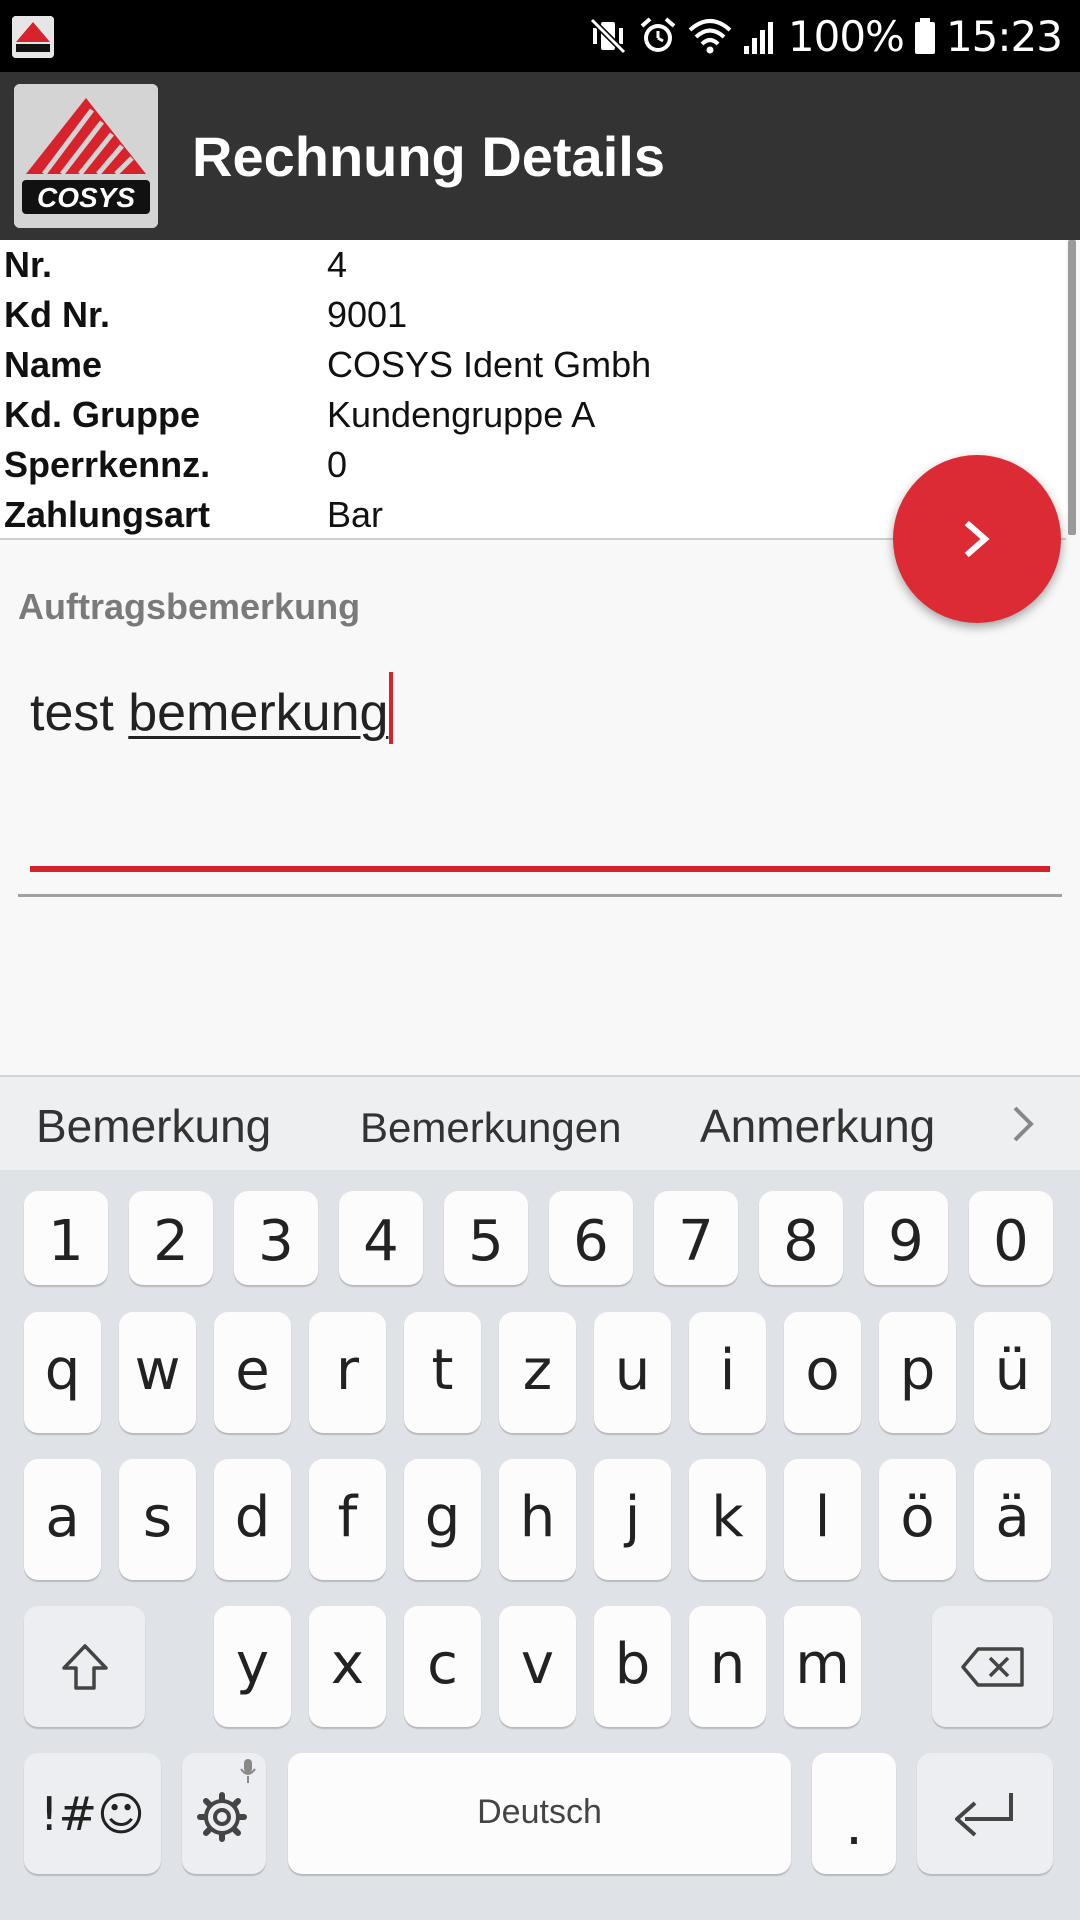  I want to click on detail-label: Zahlungsart, so click(107, 514).